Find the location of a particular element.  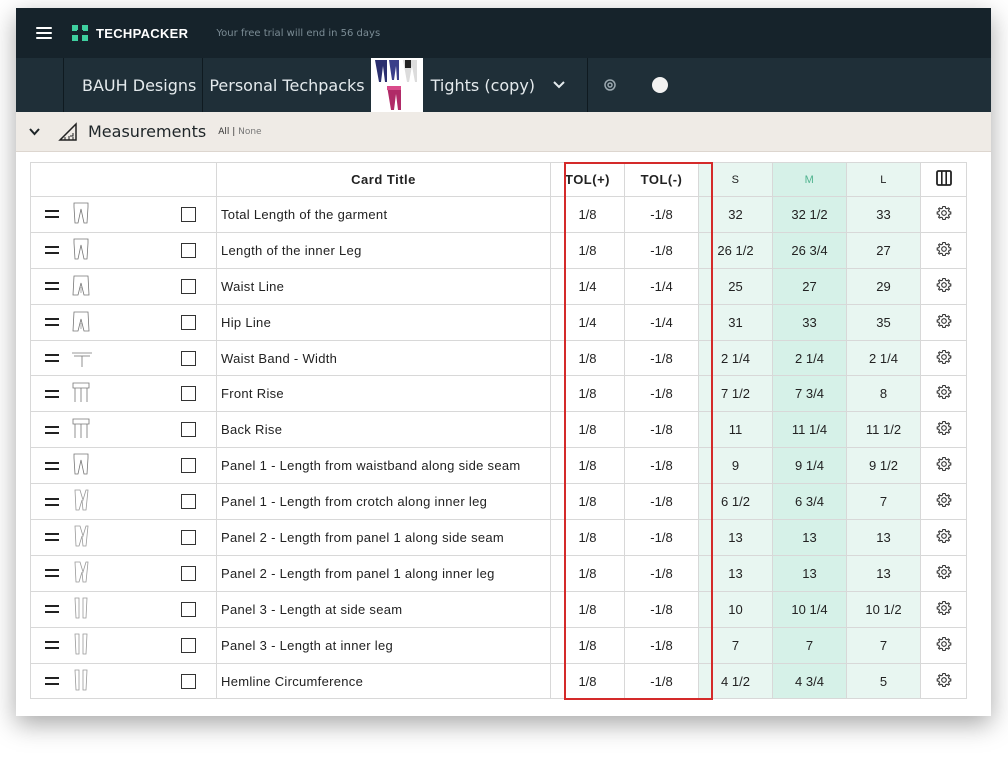

row-size-m: 4 3/4 is located at coordinates (809, 681).